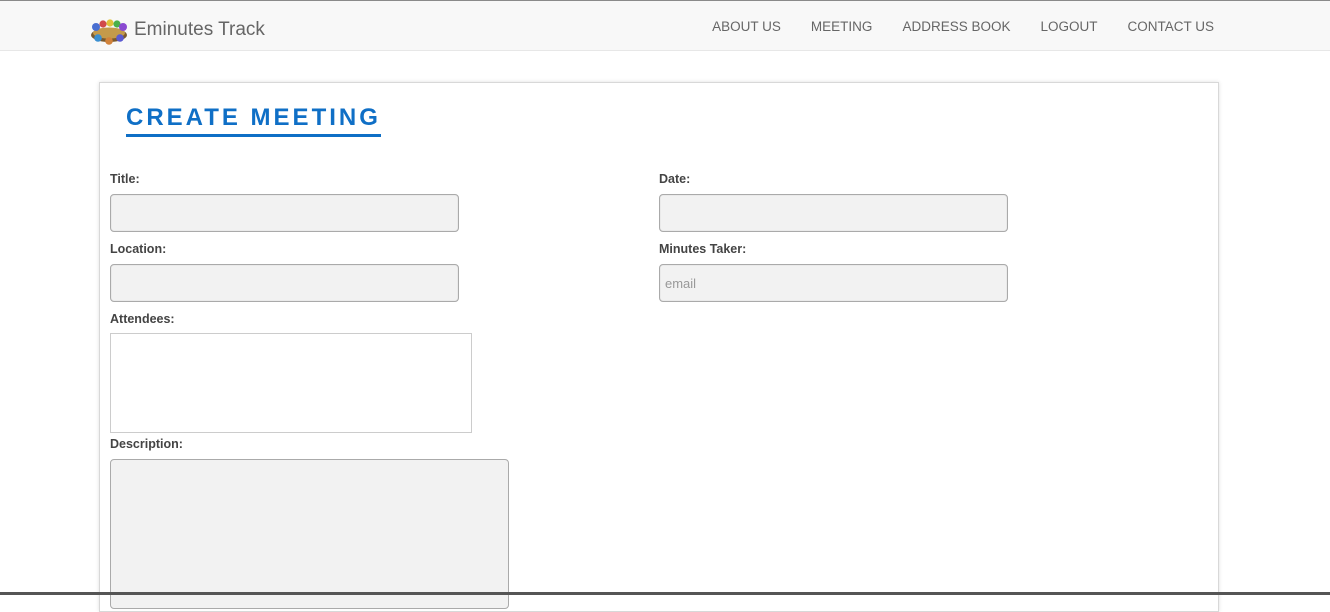 Image resolution: width=1330 pixels, height=612 pixels. What do you see at coordinates (675, 179) in the screenshot?
I see `date-label: Date:` at bounding box center [675, 179].